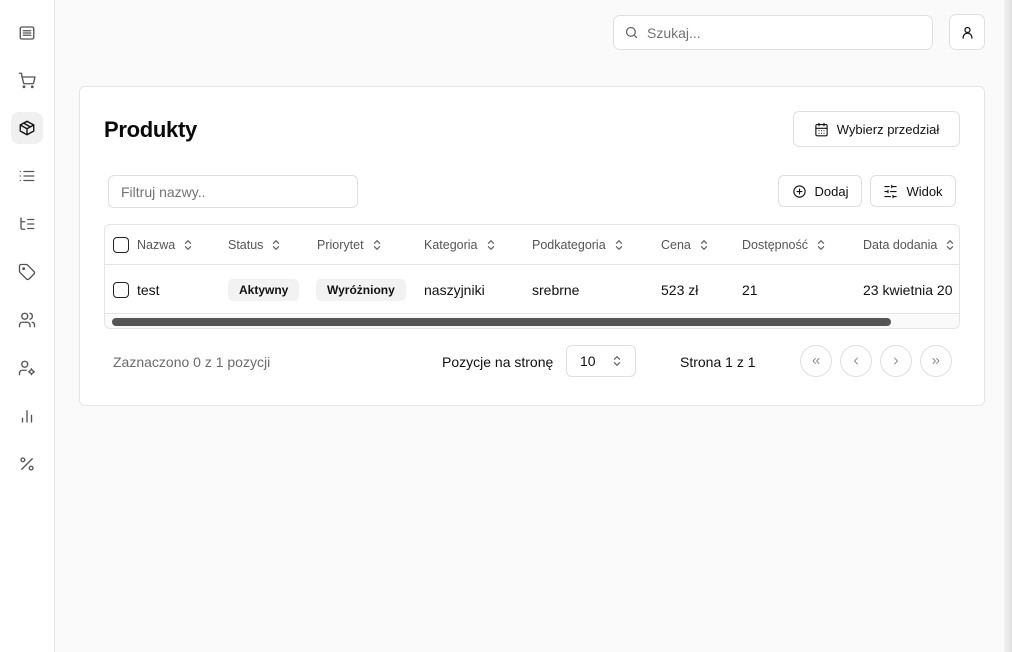  I want to click on sidebar-item-dashboard, so click(27, 33).